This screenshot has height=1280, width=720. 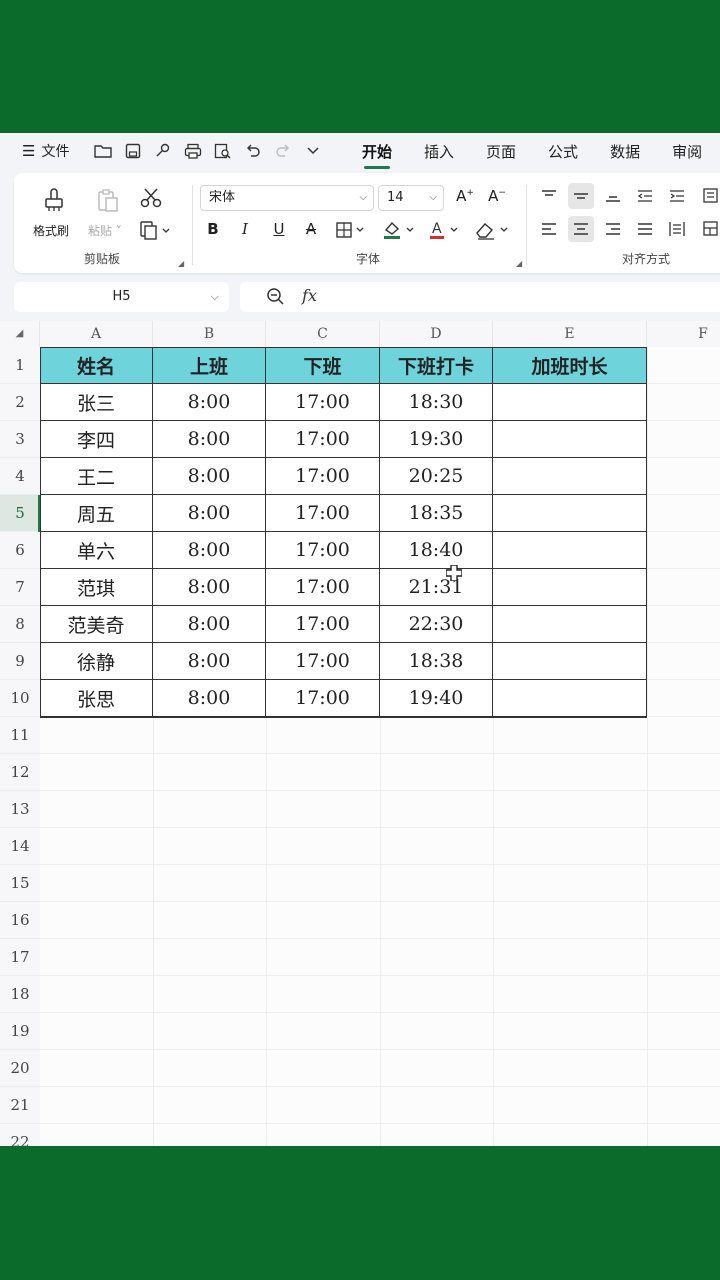 I want to click on font-size-value: 14, so click(x=395, y=197).